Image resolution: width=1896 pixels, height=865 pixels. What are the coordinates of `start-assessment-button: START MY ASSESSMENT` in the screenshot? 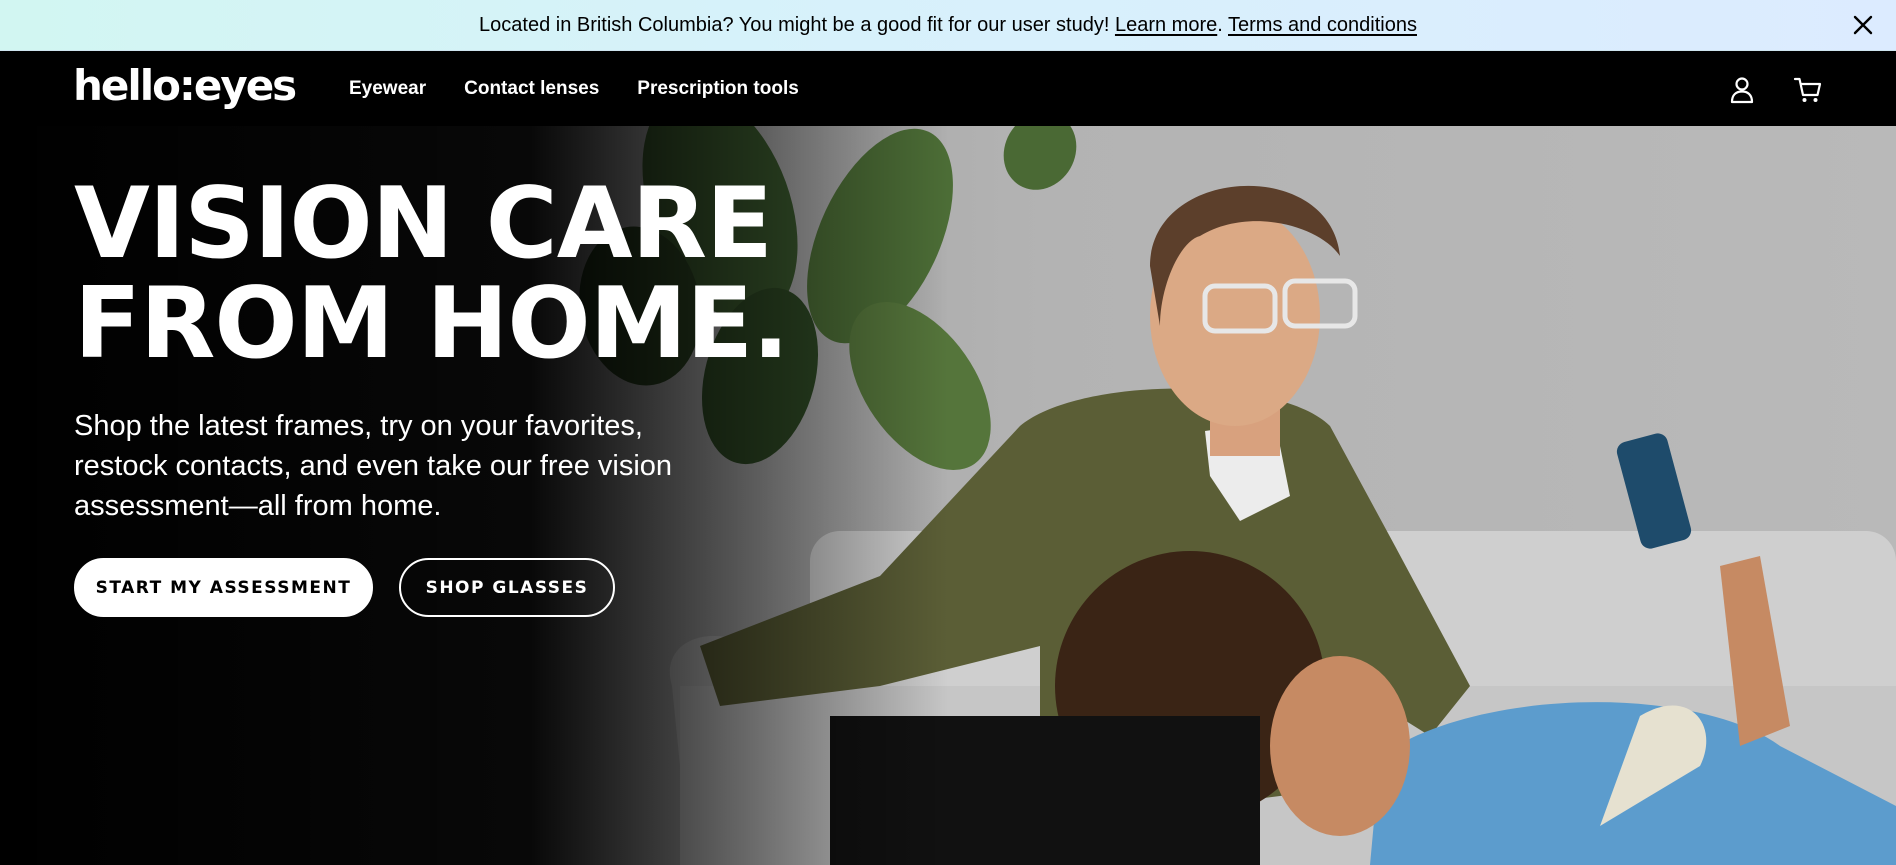 It's located at (223, 587).